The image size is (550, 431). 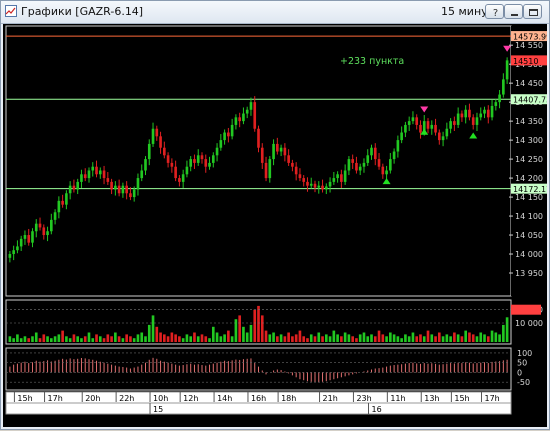 What do you see at coordinates (424, 109) in the screenshot?
I see `sell-marker` at bounding box center [424, 109].